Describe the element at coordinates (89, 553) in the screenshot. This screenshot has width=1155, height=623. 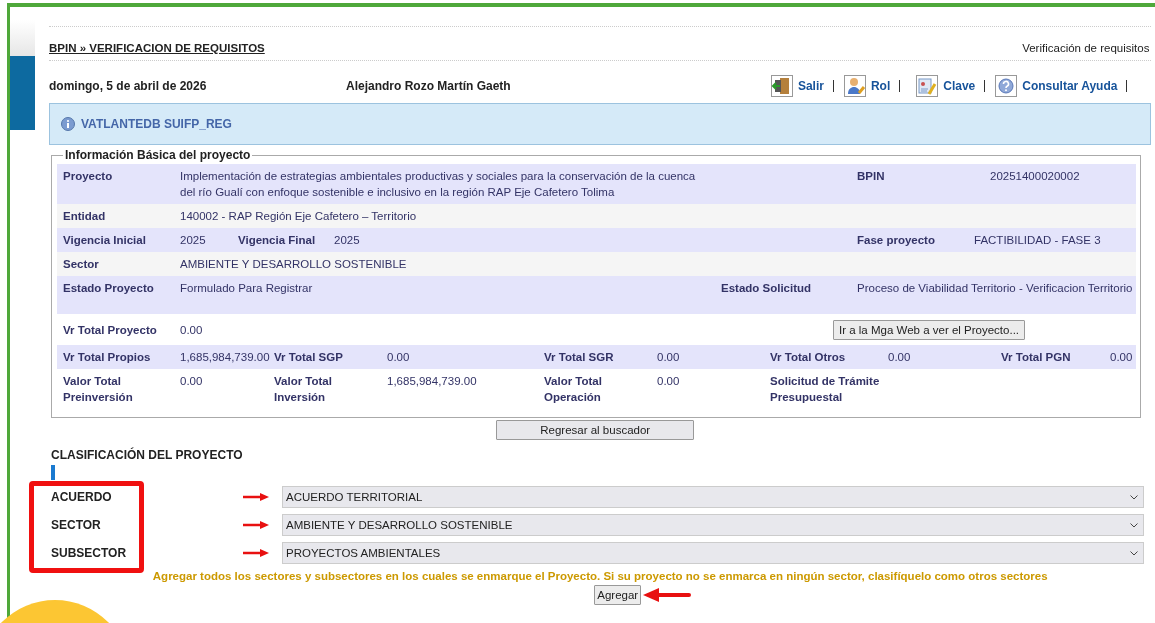
I see `field-label: SUBSECTOR` at that location.